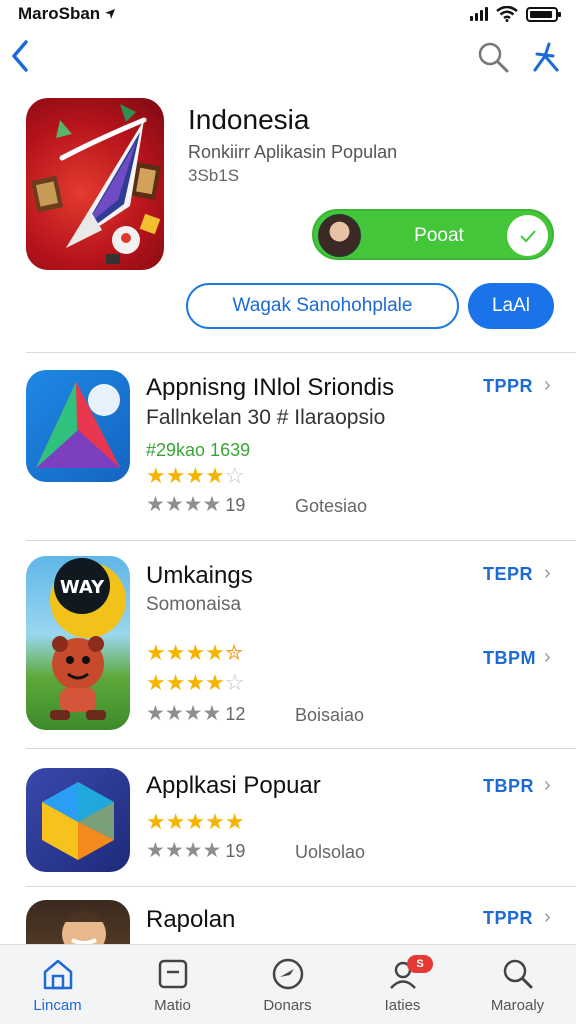 The image size is (576, 1024). I want to click on checkmark-icon, so click(527, 235).